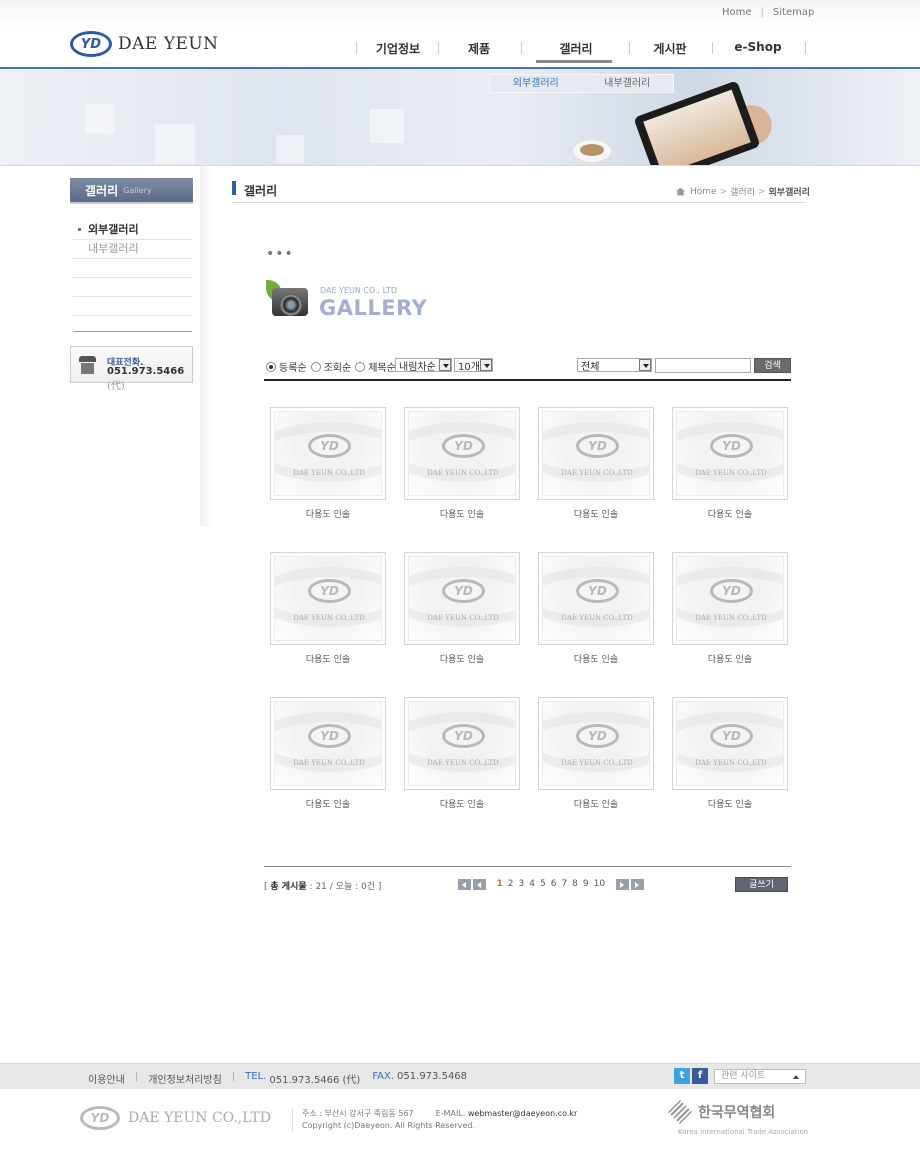 The height and width of the screenshot is (1170, 920). I want to click on page-title: 갤러리, so click(261, 191).